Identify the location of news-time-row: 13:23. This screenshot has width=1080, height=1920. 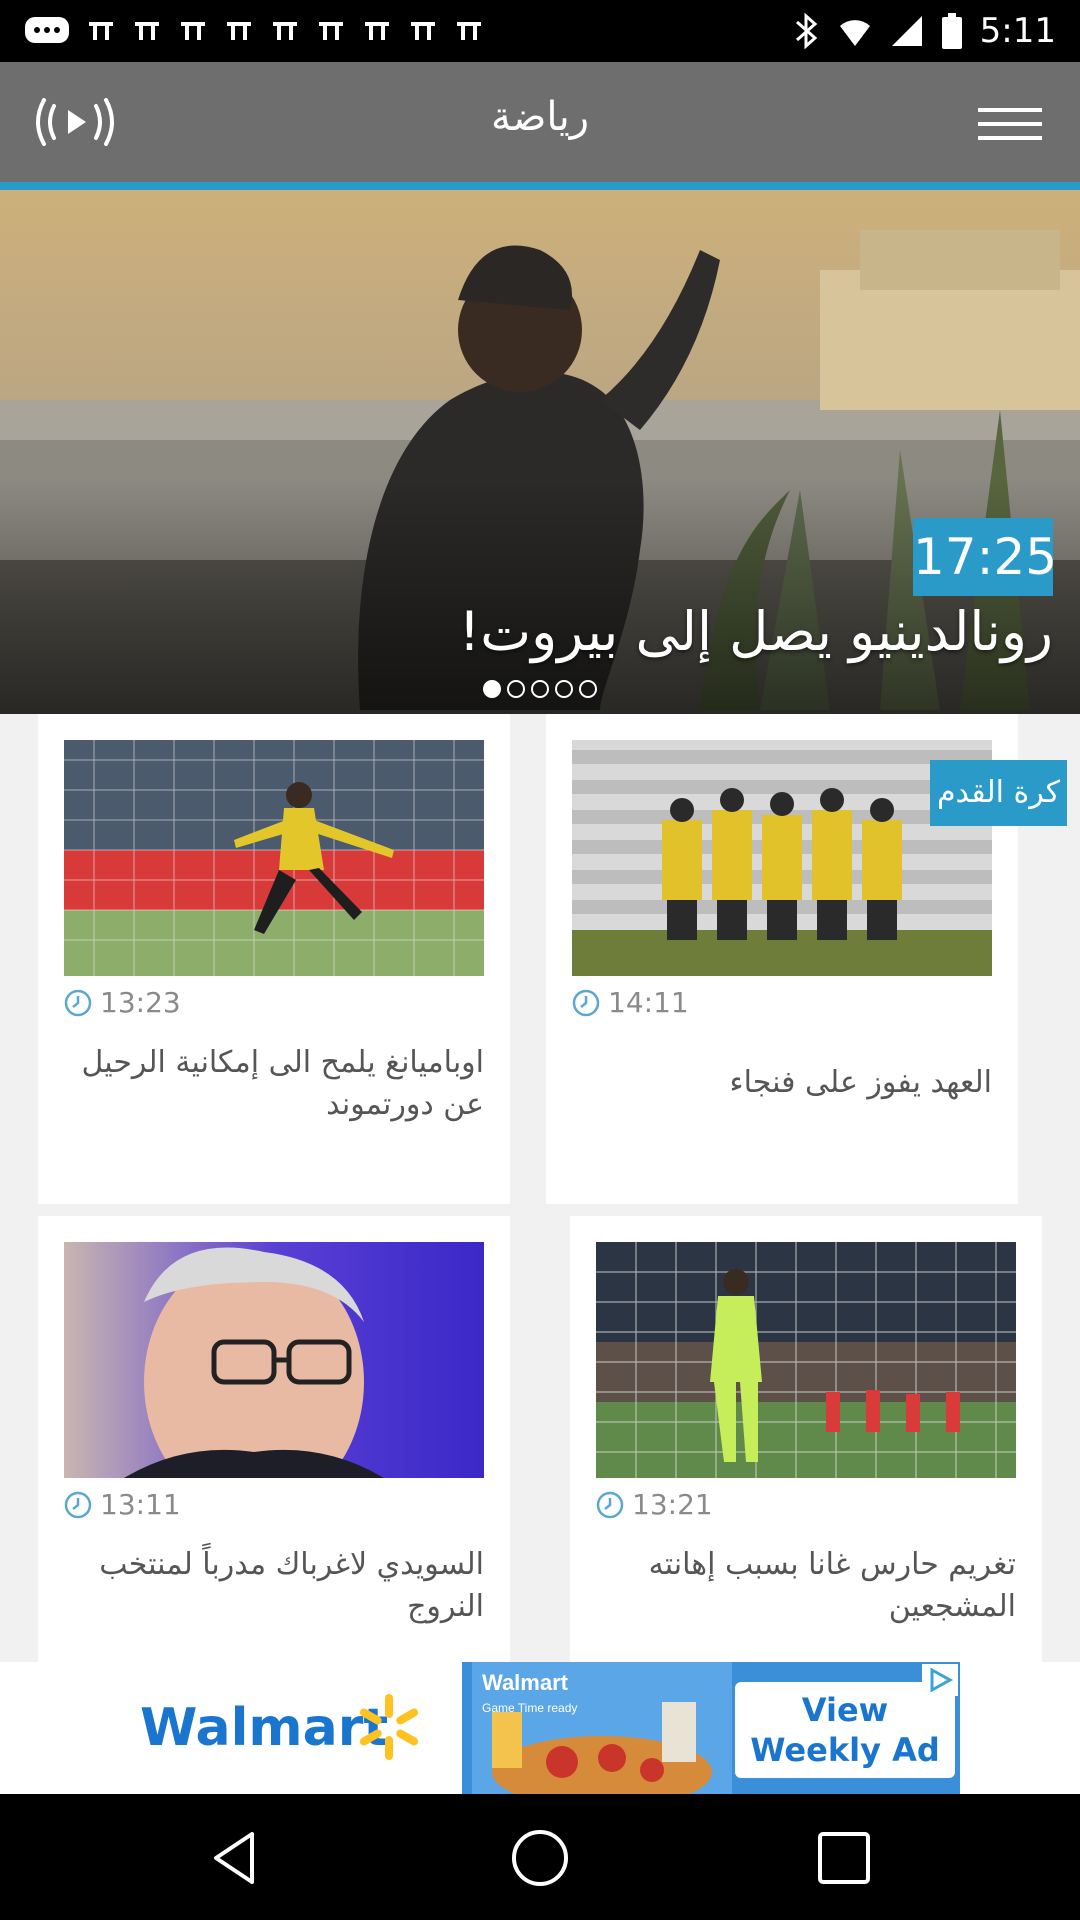
(122, 1002).